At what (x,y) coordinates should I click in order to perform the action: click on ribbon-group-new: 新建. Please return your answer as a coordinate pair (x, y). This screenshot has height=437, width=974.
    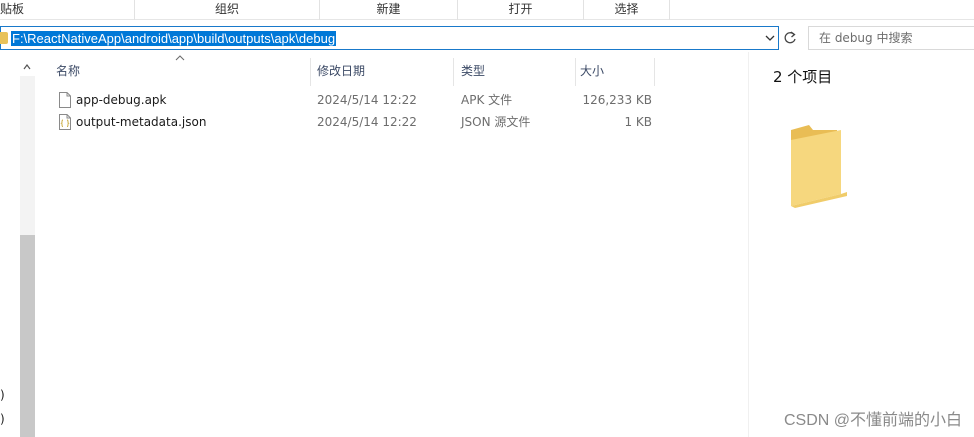
    Looking at the image, I should click on (389, 10).